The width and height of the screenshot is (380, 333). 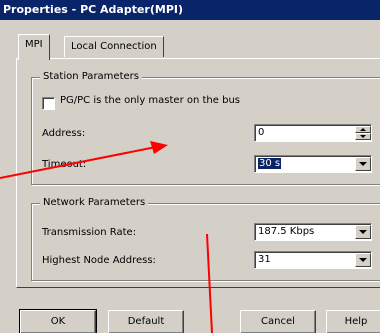 What do you see at coordinates (264, 259) in the screenshot?
I see `highest-node-value: 31` at bounding box center [264, 259].